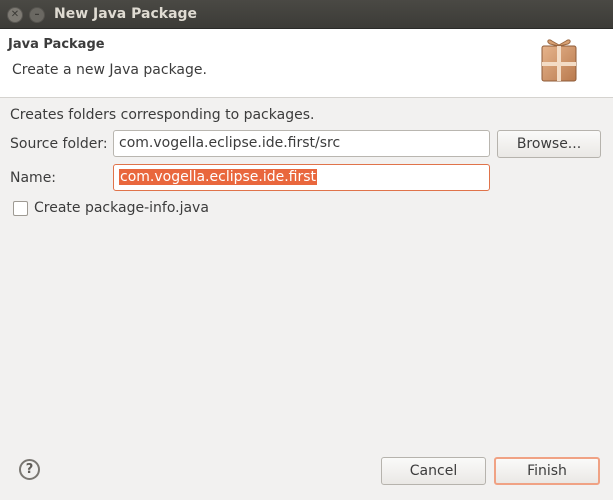 The height and width of the screenshot is (500, 613). Describe the element at coordinates (121, 208) in the screenshot. I see `package-info-label: Create package-info.java` at that location.